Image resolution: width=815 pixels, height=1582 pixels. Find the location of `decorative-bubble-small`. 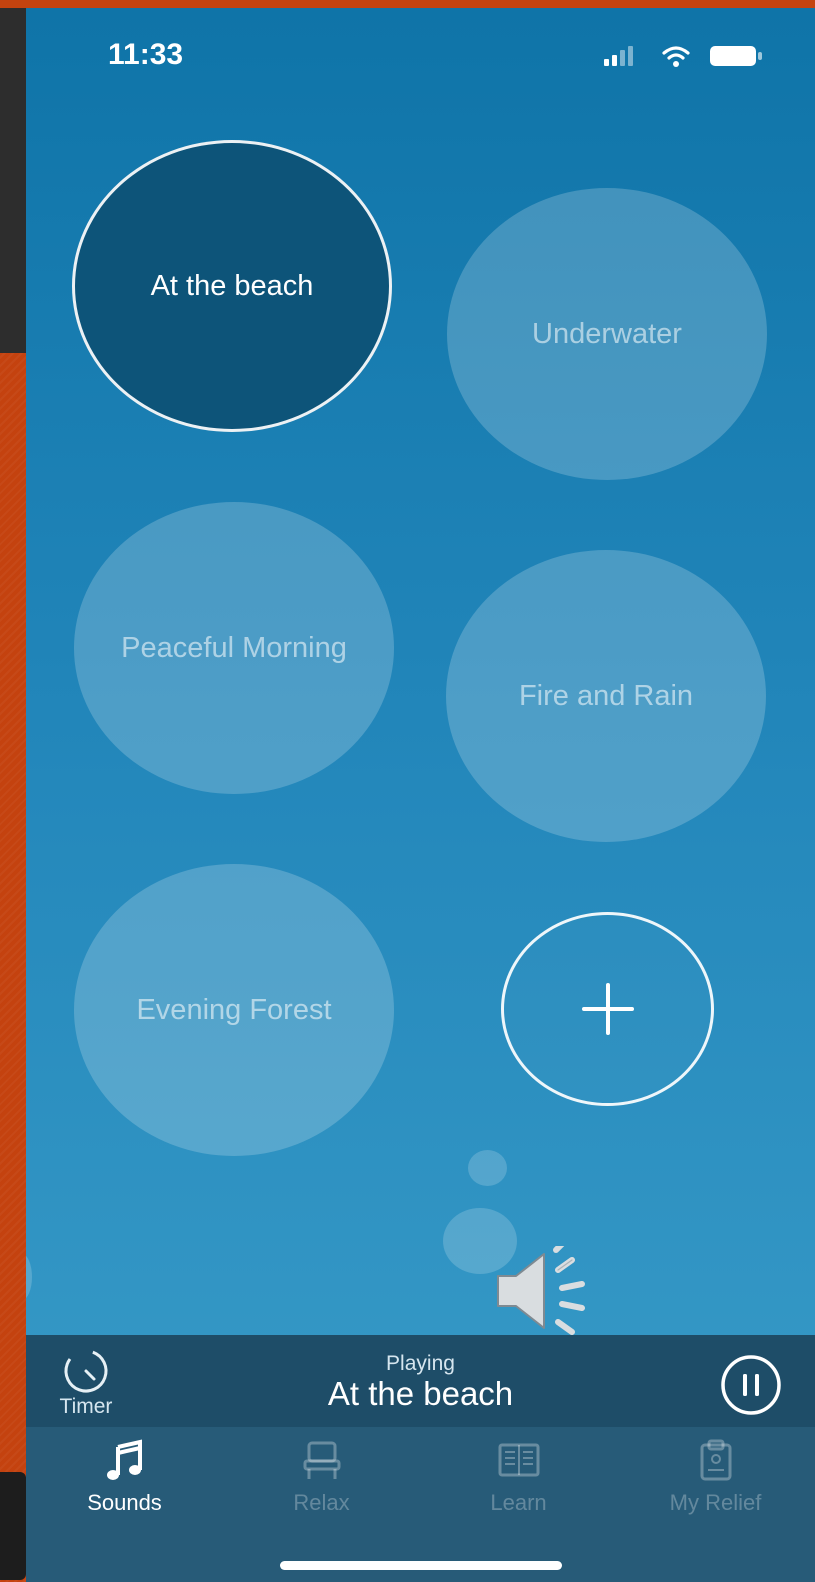

decorative-bubble-small is located at coordinates (487, 1168).